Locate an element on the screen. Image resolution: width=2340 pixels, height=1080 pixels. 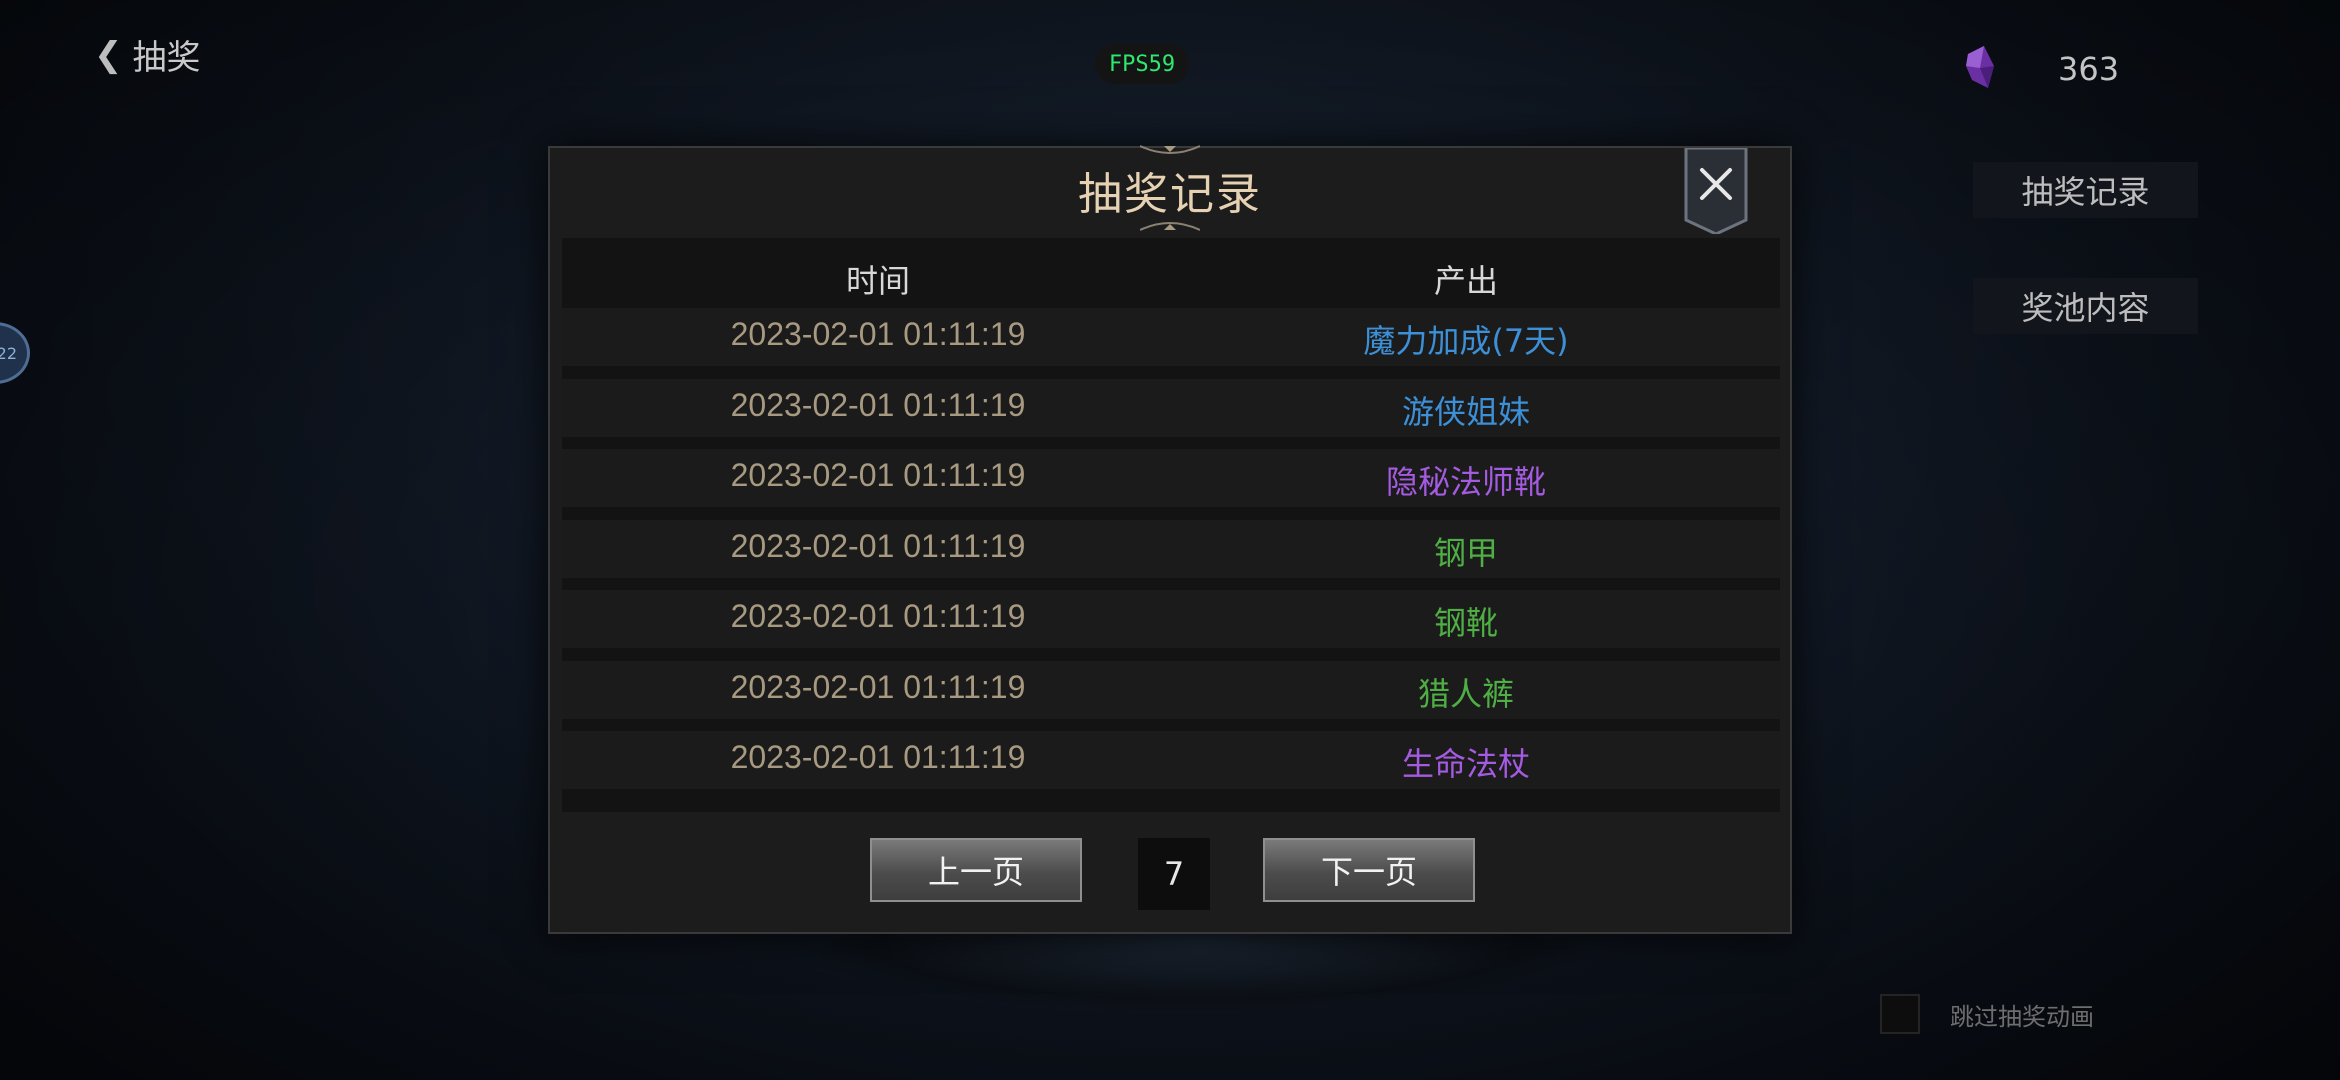
row-item: 隐秘法师靴 is located at coordinates (1466, 482).